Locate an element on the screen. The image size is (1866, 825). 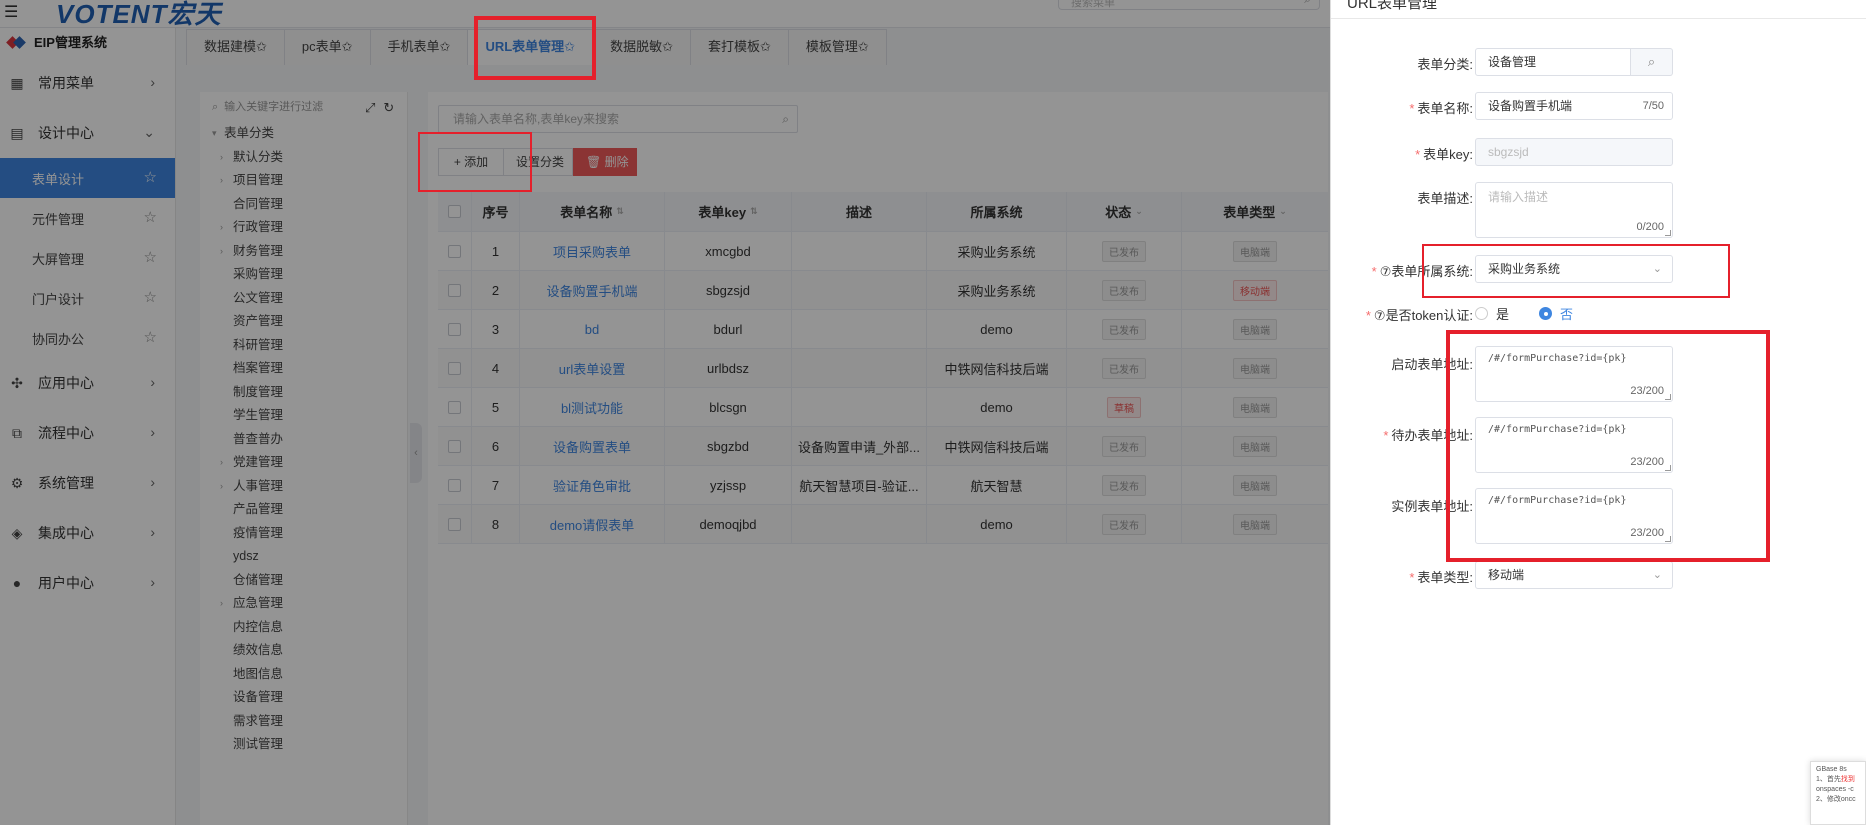
tooltip-text: 1、首先 is located at coordinates (1828, 779).